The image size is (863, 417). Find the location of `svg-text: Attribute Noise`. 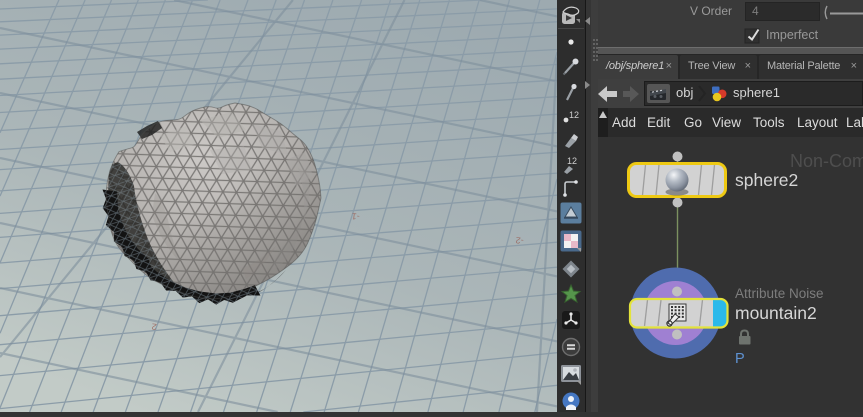

svg-text: Attribute Noise is located at coordinates (779, 293).